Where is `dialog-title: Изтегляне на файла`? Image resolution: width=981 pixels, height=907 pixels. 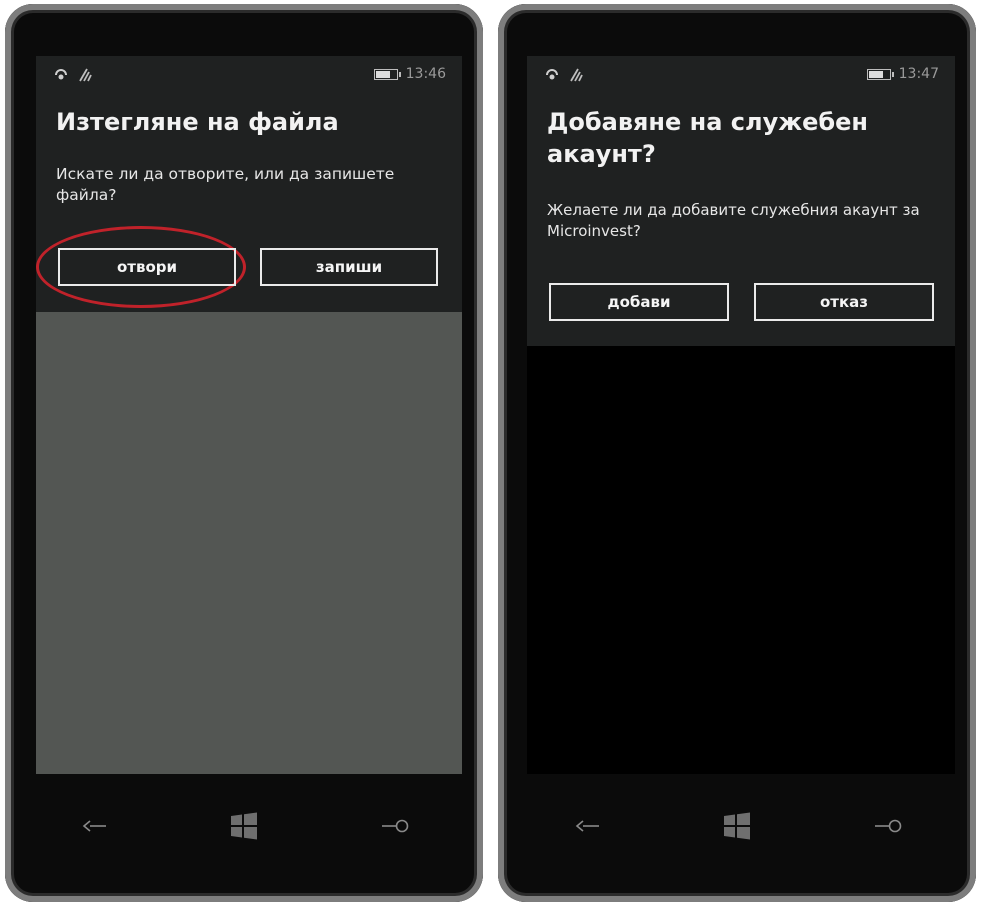
dialog-title: Изтегляне на файла is located at coordinates (197, 122).